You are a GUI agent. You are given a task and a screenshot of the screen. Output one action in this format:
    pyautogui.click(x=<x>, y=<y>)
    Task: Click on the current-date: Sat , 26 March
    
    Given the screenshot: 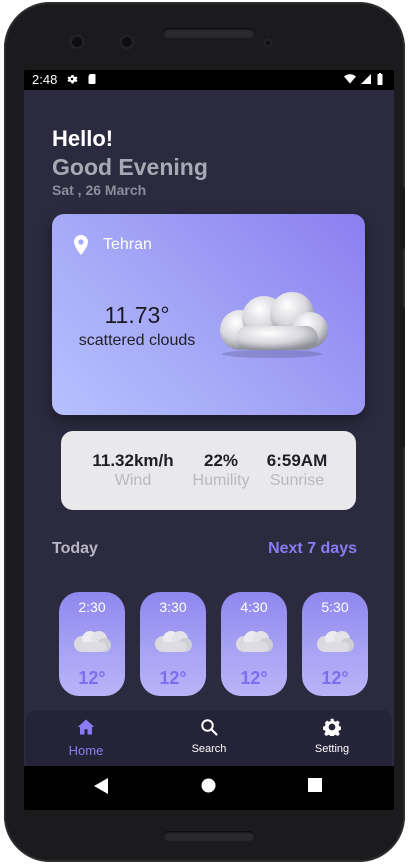 What is the action you would take?
    pyautogui.click(x=99, y=190)
    